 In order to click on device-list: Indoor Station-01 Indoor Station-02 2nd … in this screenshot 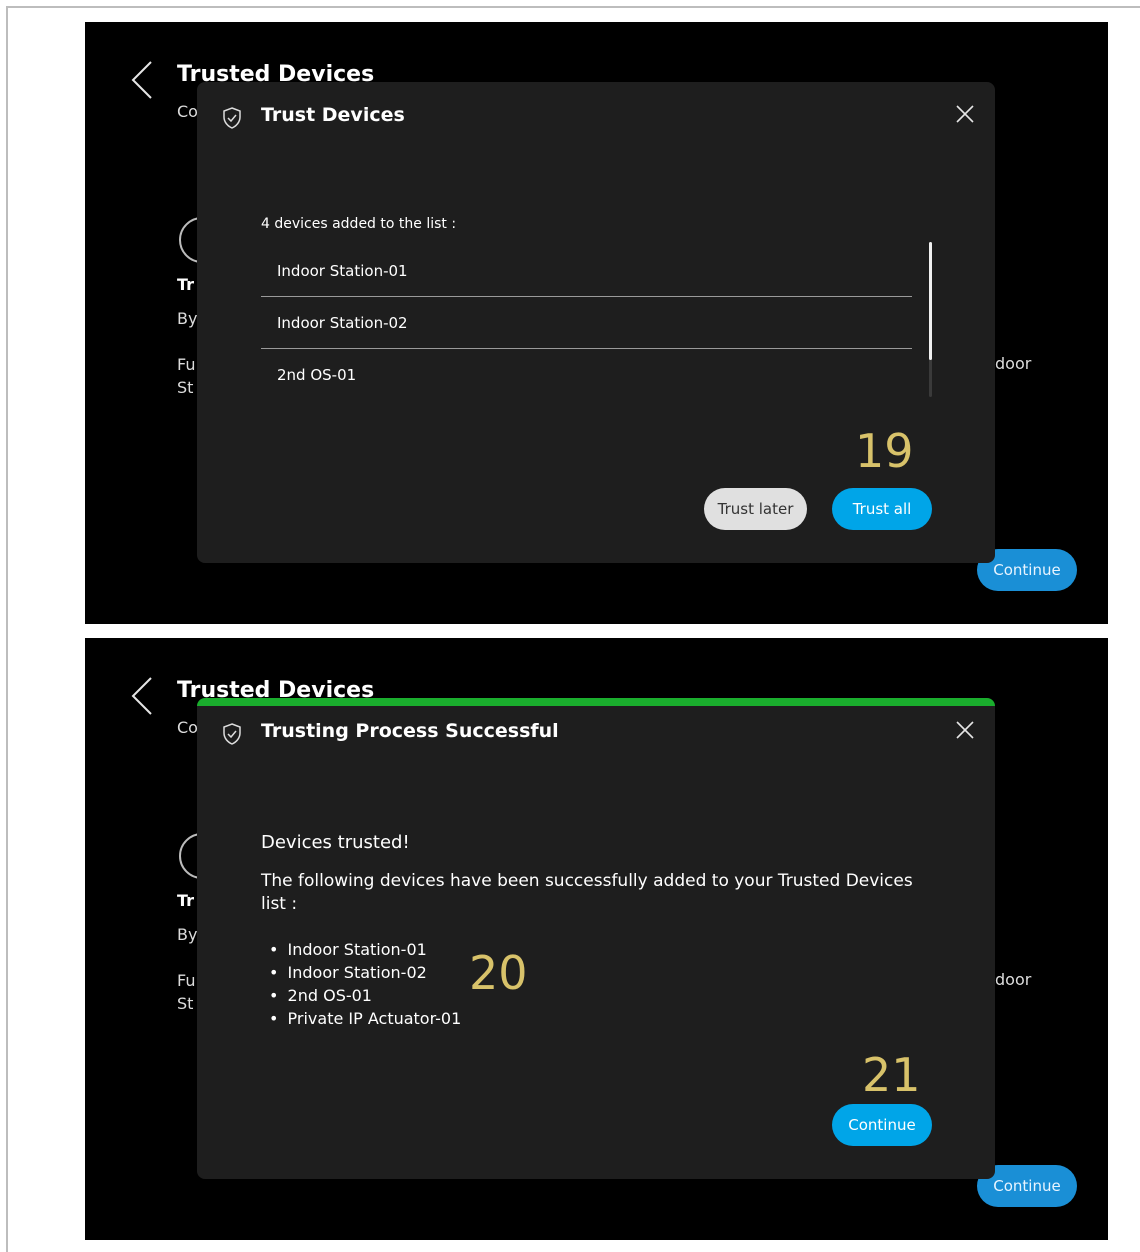, I will do `click(586, 321)`.